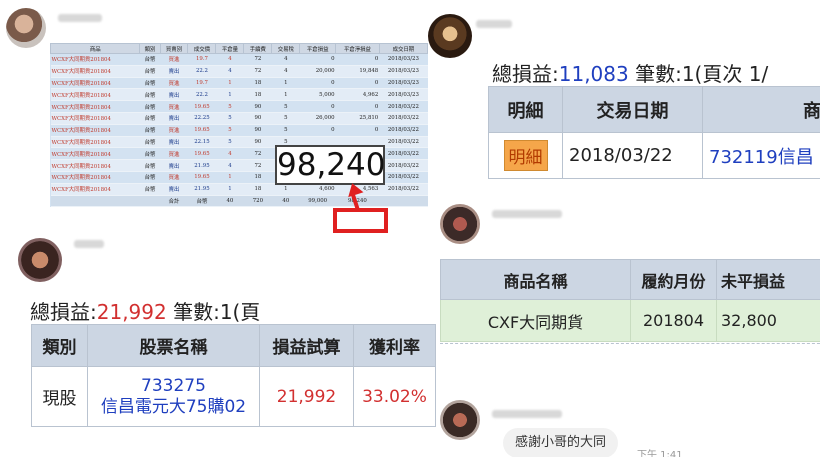 The height and width of the screenshot is (457, 820). I want to click on table-cell: 40, so click(229, 201).